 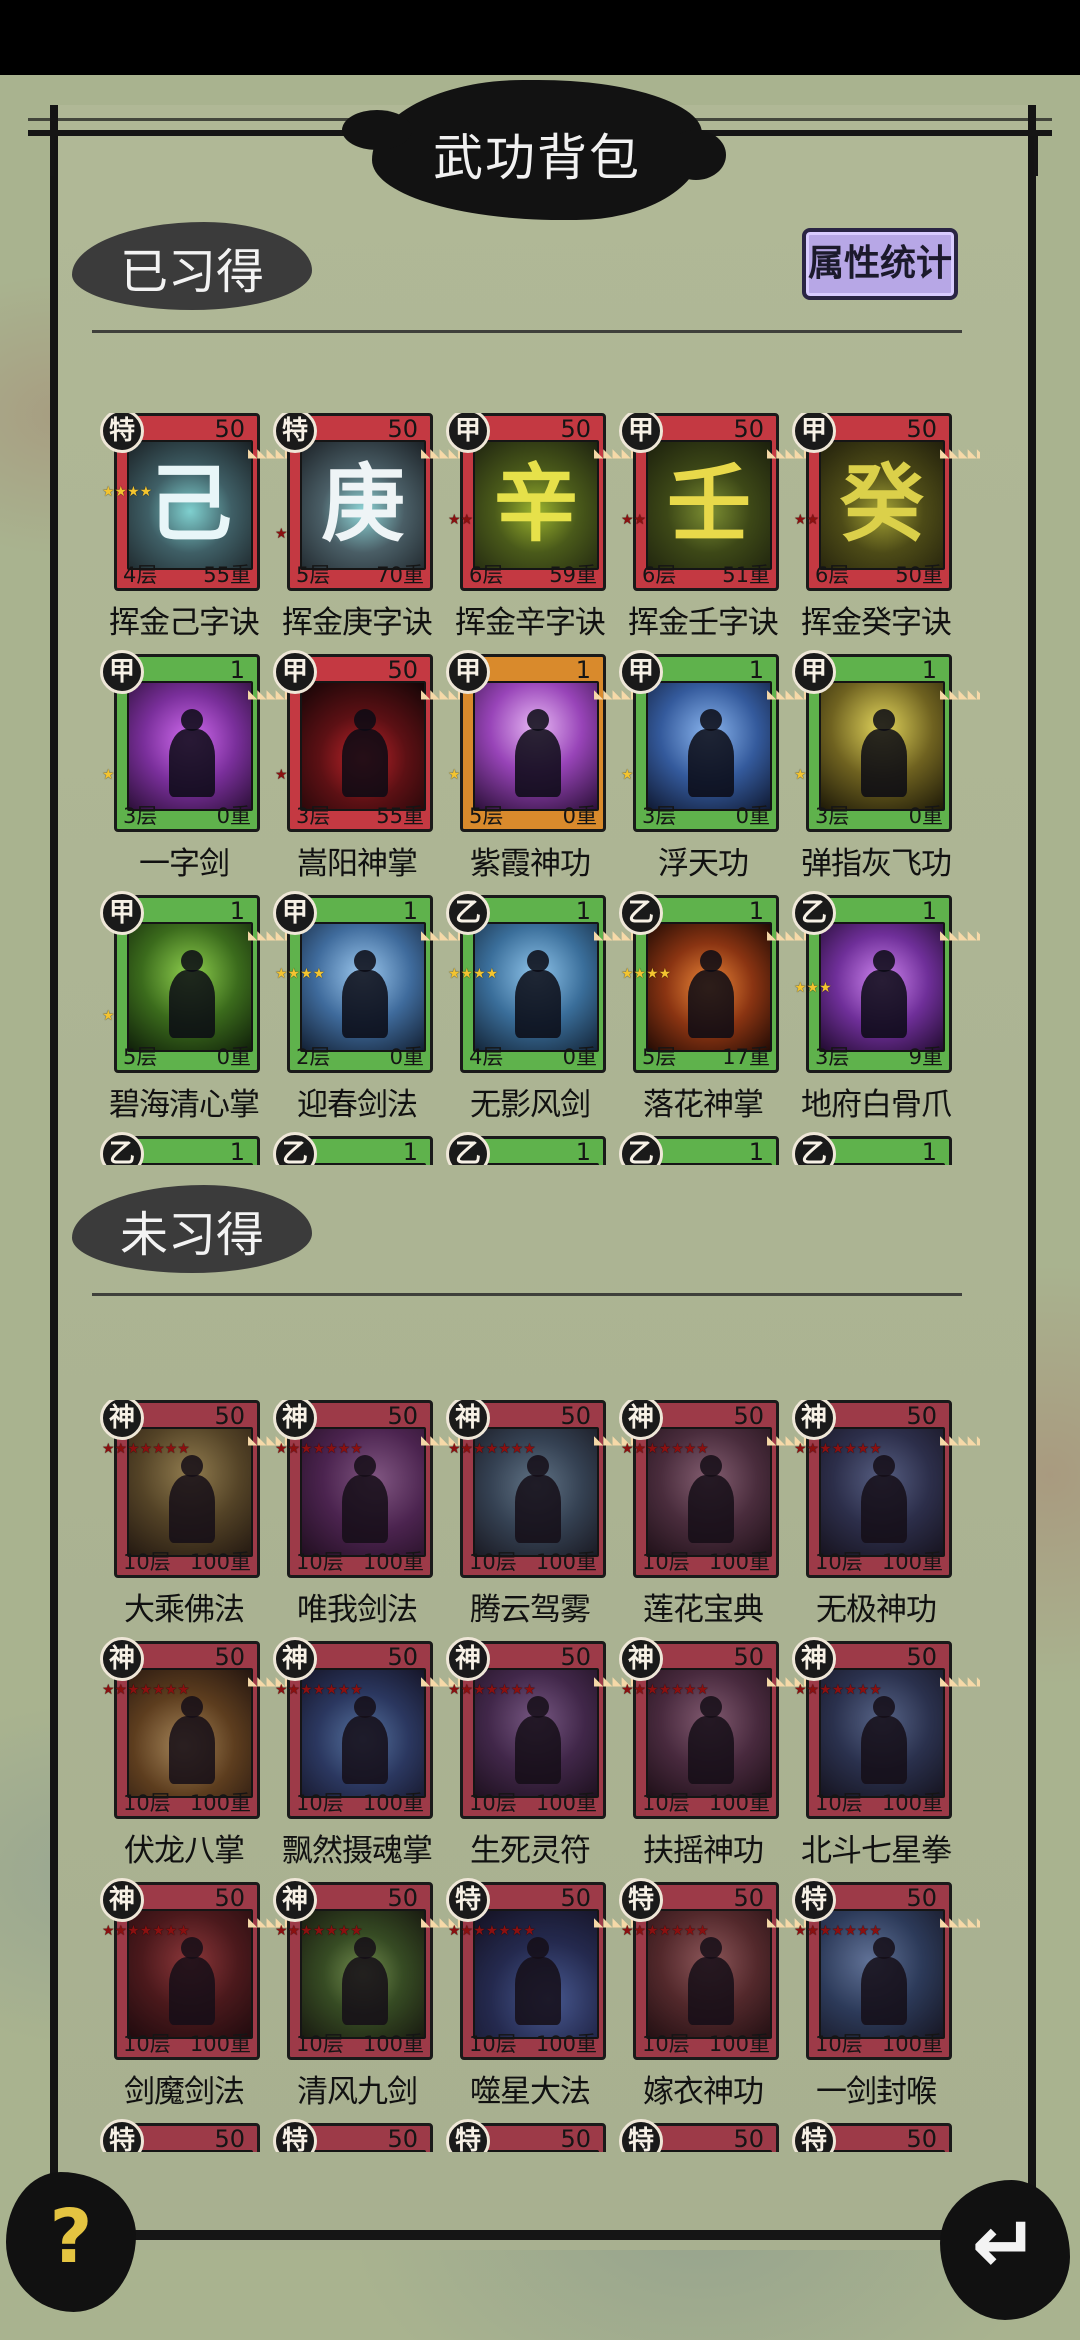 I want to click on skill-name: 扶摇神功, so click(x=703, y=1851).